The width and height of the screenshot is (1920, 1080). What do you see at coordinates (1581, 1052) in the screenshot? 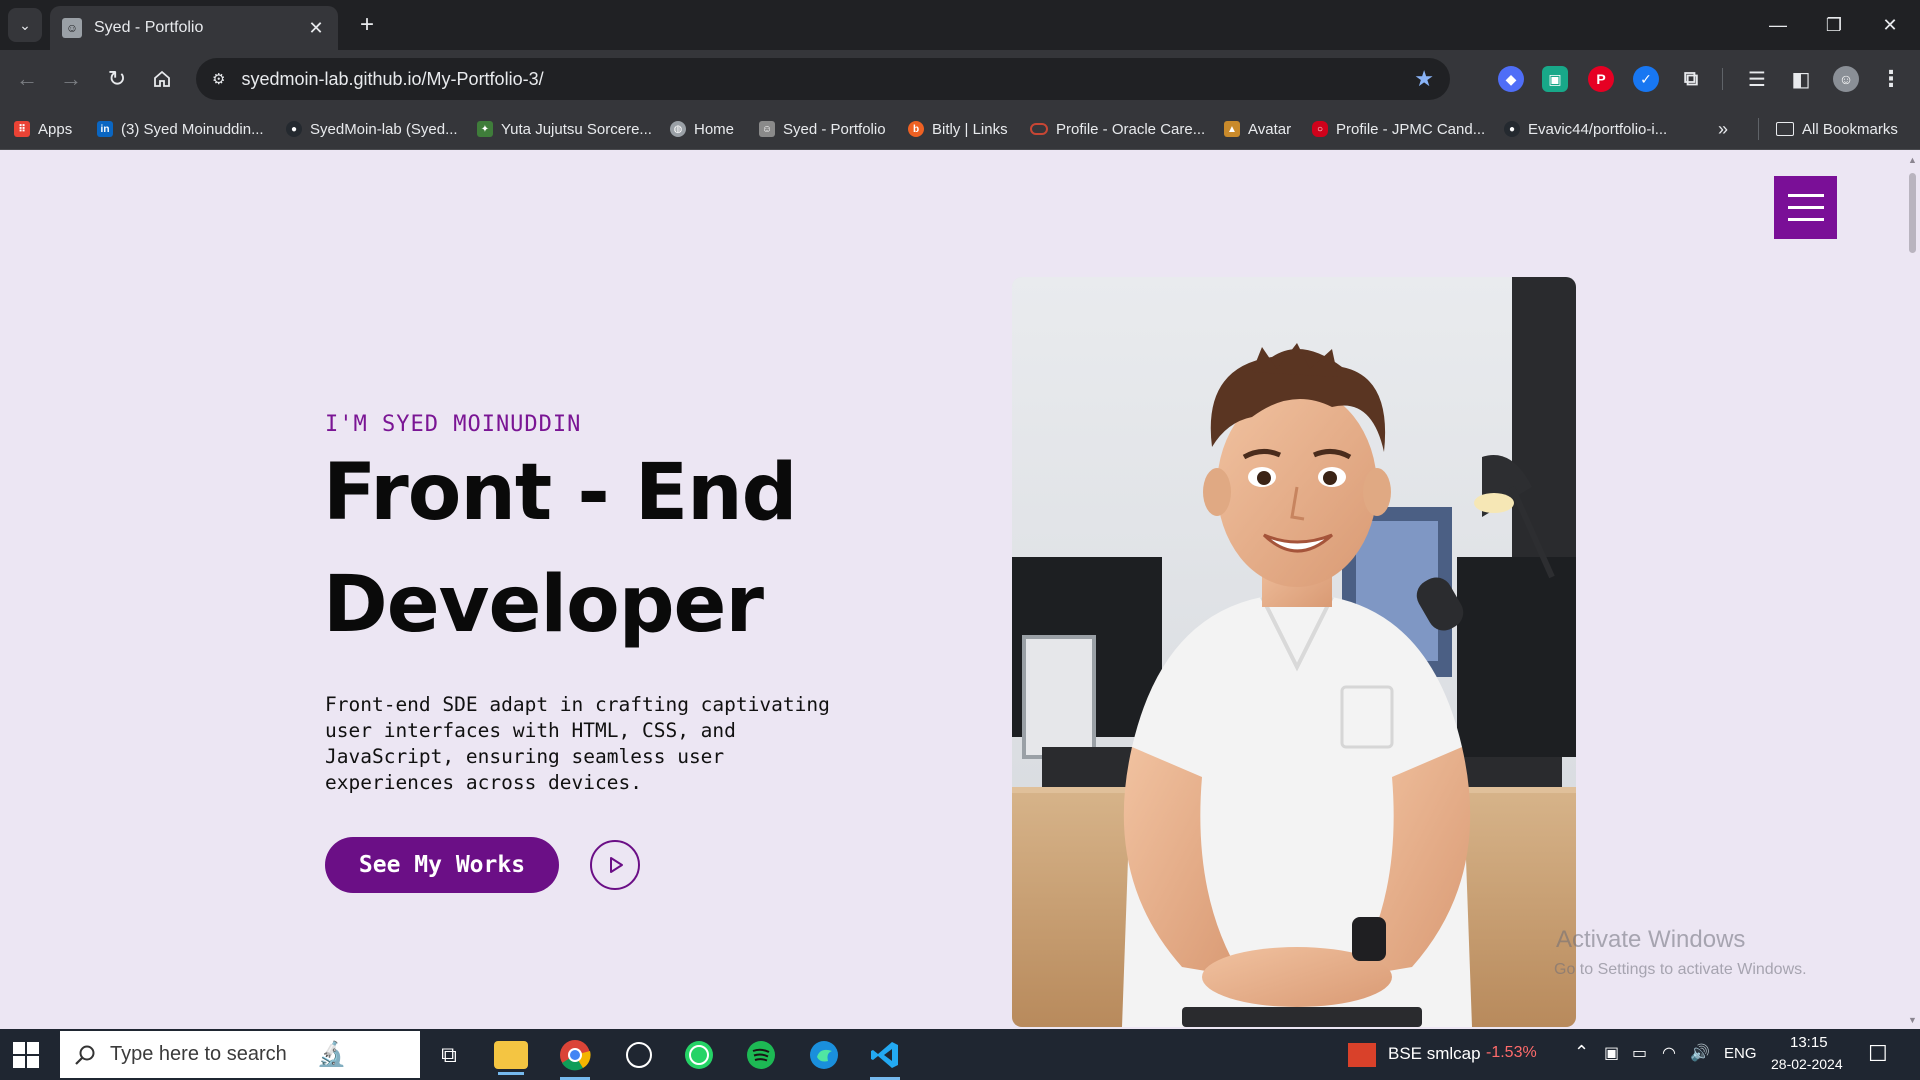
I see `show-hidden-icons-icon: ⌃` at bounding box center [1581, 1052].